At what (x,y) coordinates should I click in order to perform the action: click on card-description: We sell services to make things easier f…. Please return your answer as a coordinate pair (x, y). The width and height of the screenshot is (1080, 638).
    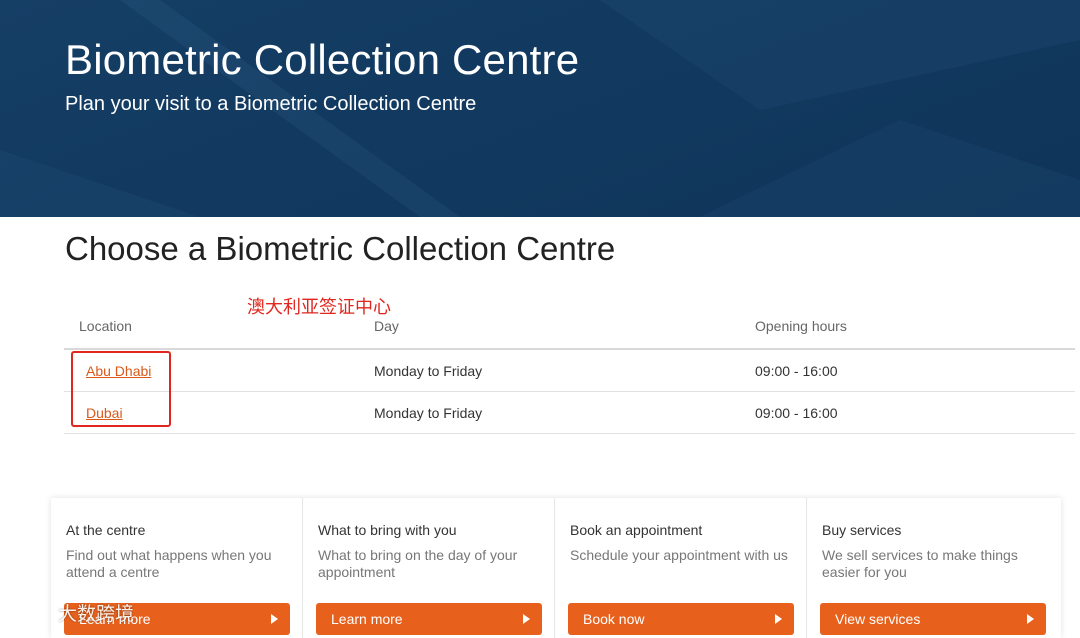
    Looking at the image, I should click on (920, 563).